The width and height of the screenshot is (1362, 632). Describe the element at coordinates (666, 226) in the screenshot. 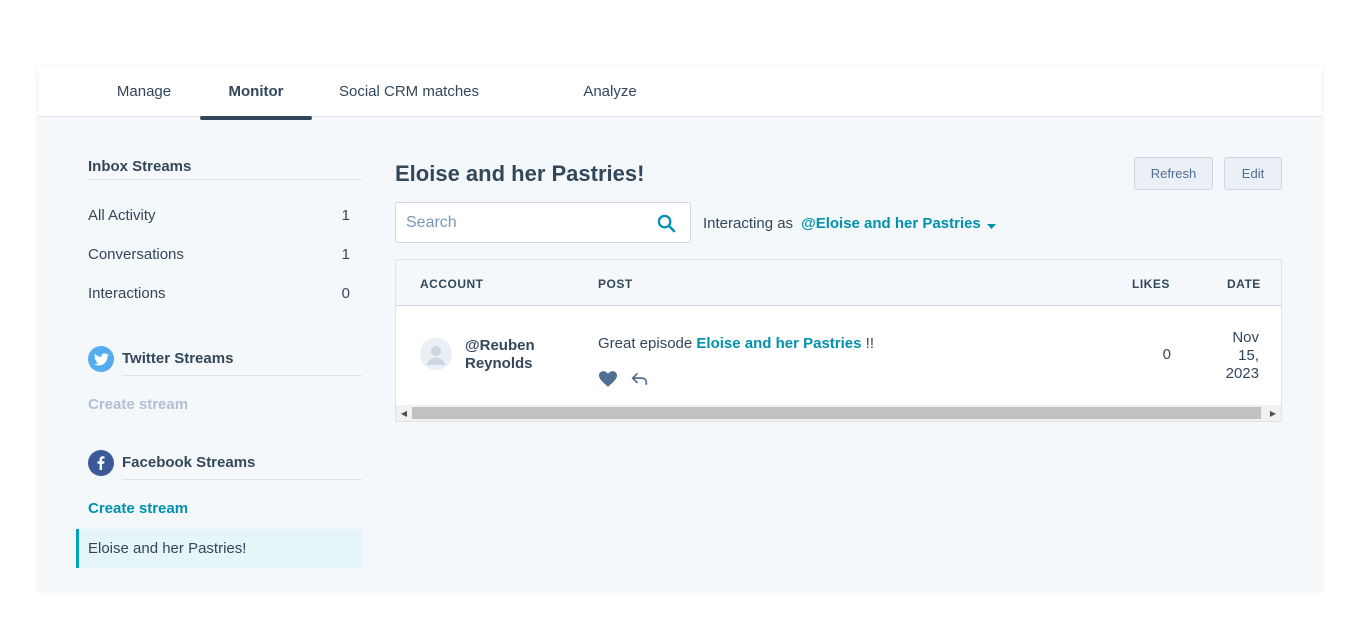

I see `search-icon` at that location.